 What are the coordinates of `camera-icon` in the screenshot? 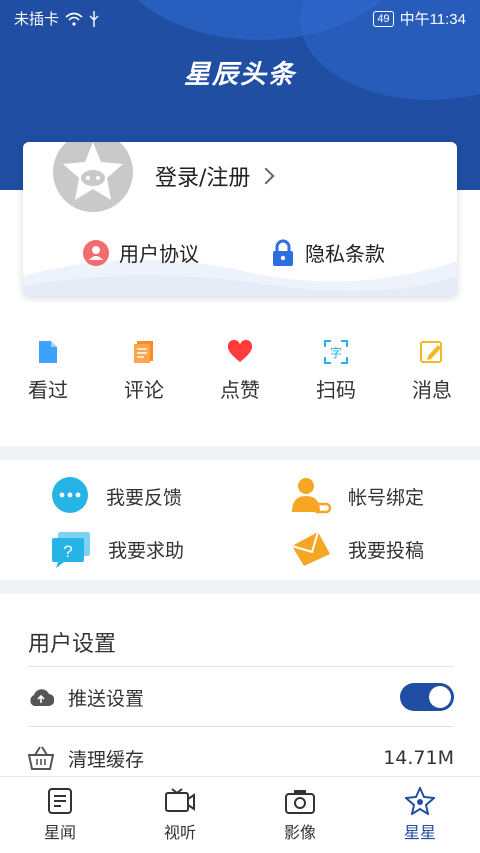 It's located at (300, 802).